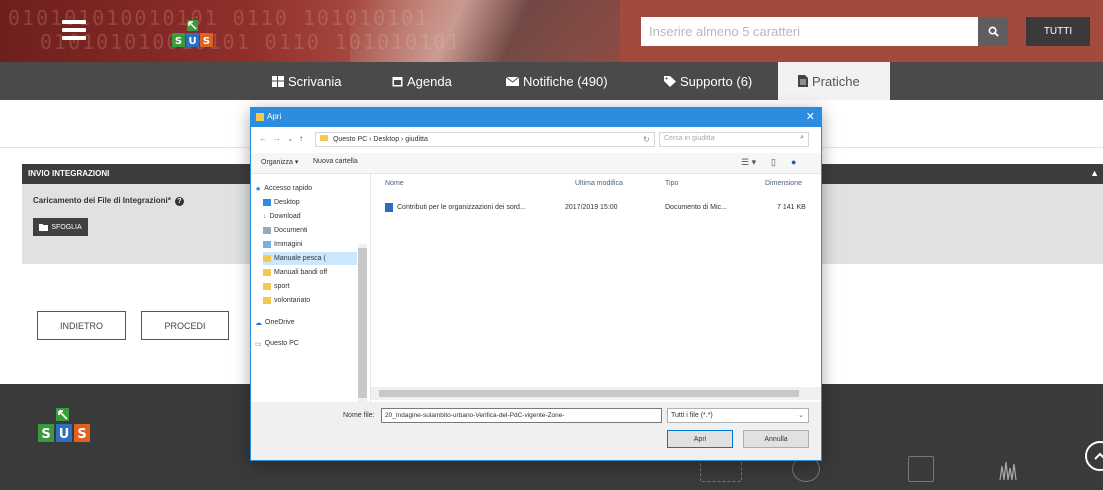  Describe the element at coordinates (260, 117) in the screenshot. I see `app-icon` at that location.